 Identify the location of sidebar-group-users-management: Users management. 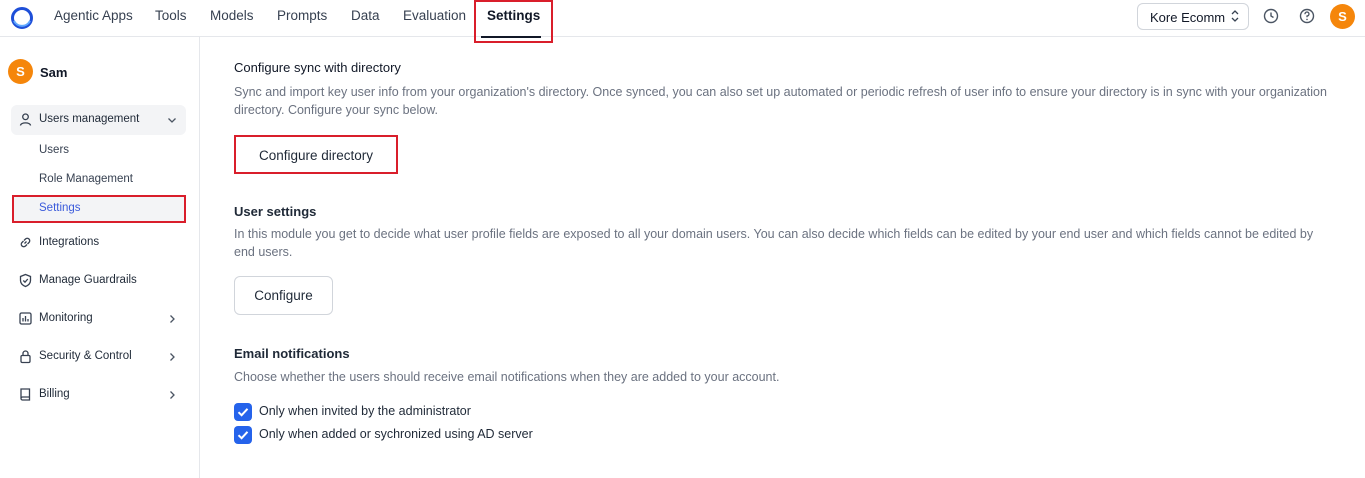
(98, 120).